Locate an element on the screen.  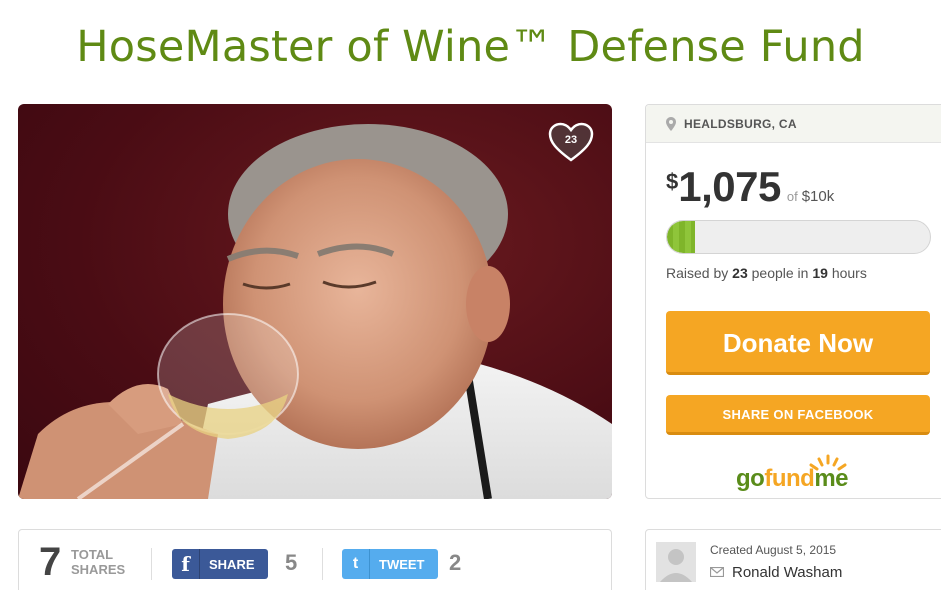
gofundme-logo: gofundme is located at coordinates (801, 473).